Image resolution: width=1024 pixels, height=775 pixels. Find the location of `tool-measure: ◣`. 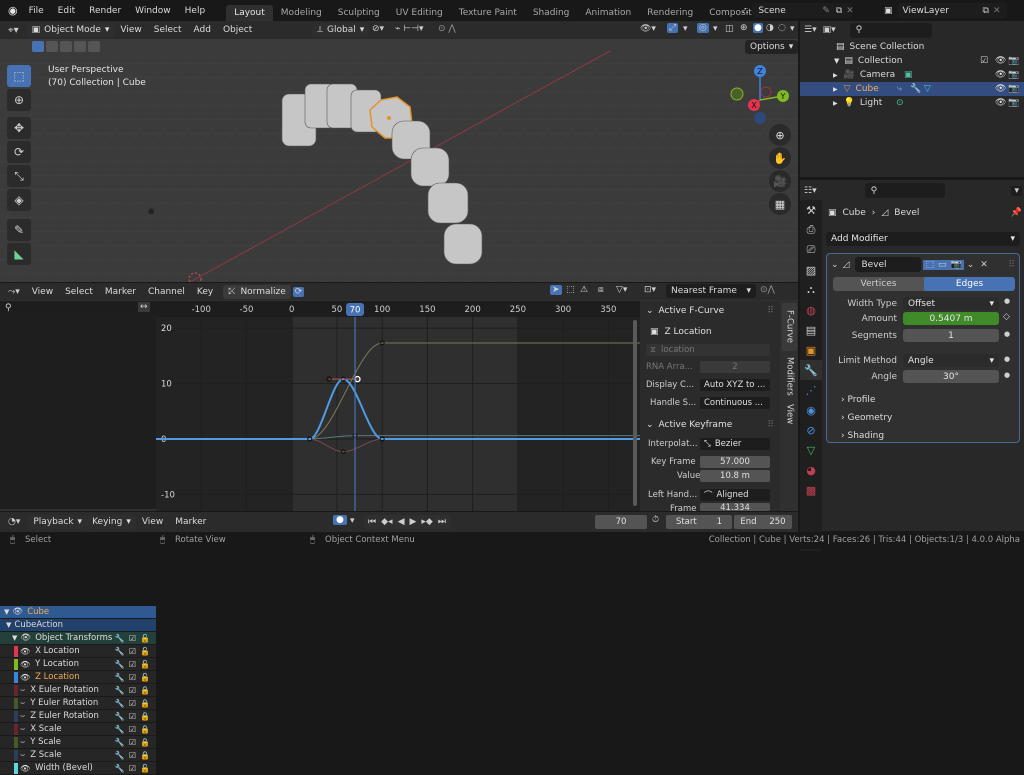

tool-measure: ◣ is located at coordinates (19, 254).